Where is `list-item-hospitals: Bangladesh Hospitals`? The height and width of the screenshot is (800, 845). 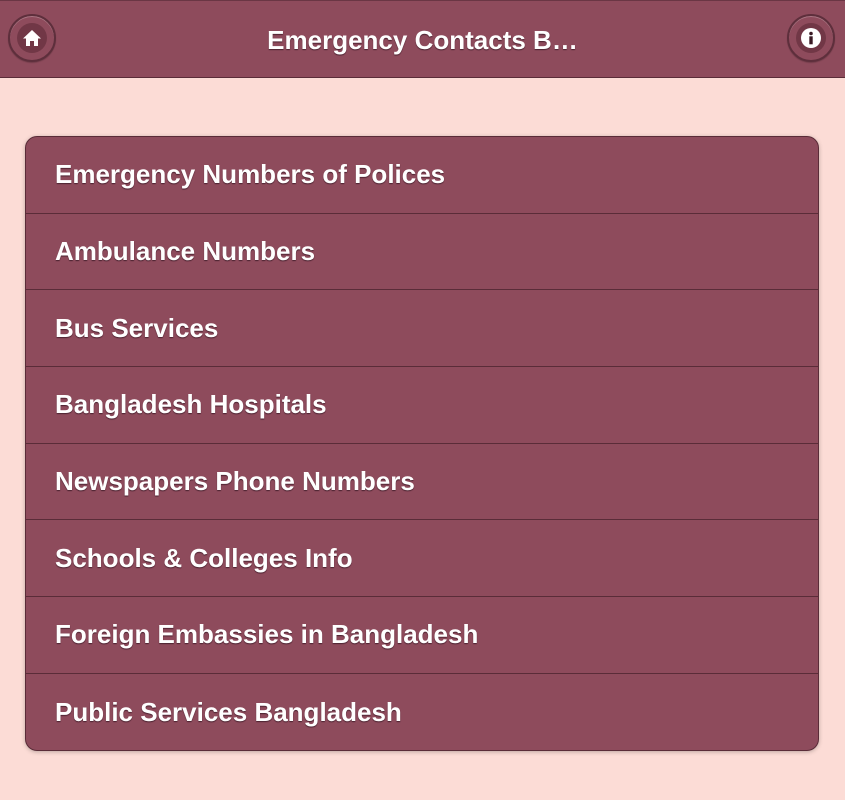 list-item-hospitals: Bangladesh Hospitals is located at coordinates (422, 405).